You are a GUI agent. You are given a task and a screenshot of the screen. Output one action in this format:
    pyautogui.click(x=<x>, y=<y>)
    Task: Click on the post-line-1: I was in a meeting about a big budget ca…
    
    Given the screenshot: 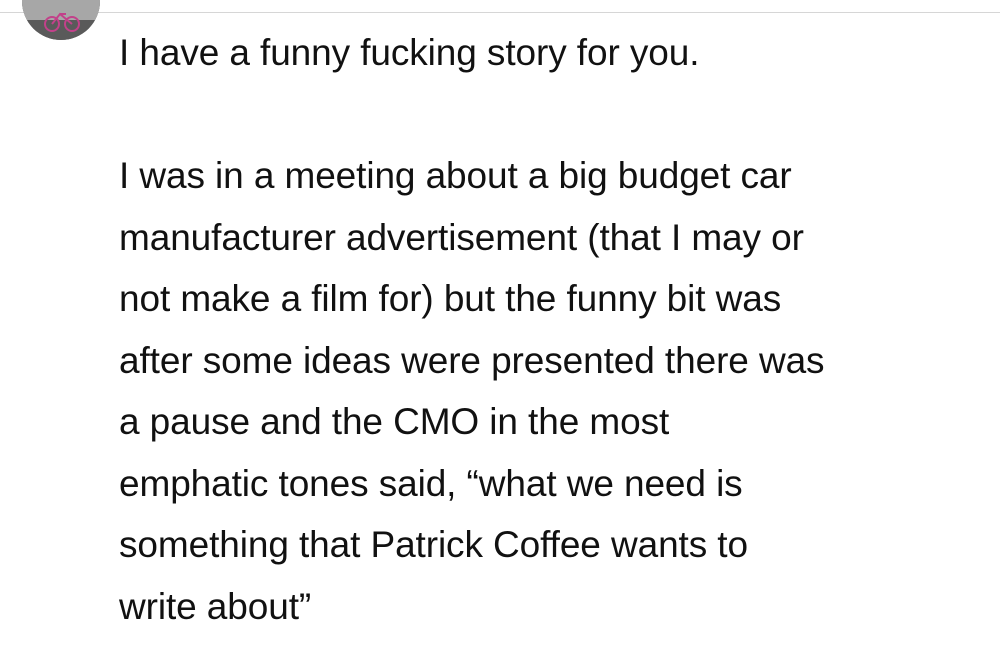 What is the action you would take?
    pyautogui.click(x=455, y=175)
    